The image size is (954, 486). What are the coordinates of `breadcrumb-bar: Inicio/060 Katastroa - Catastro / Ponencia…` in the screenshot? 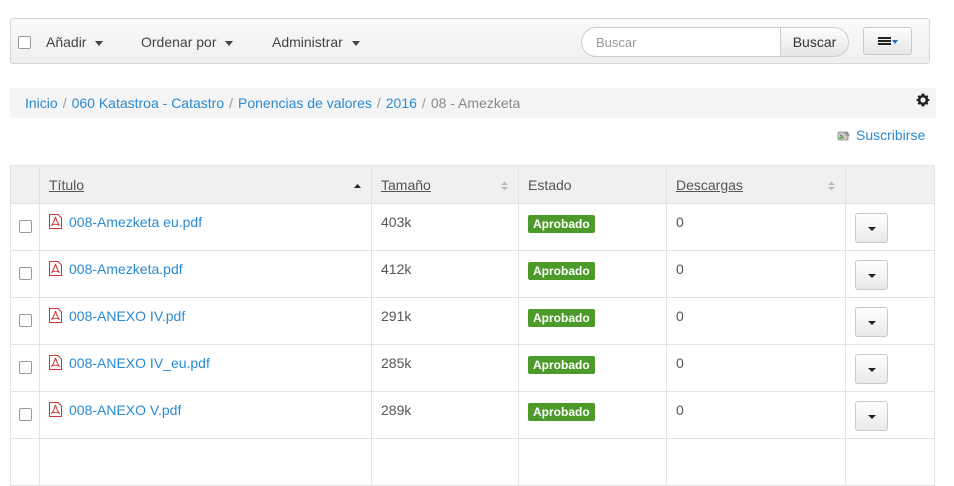 It's located at (473, 103).